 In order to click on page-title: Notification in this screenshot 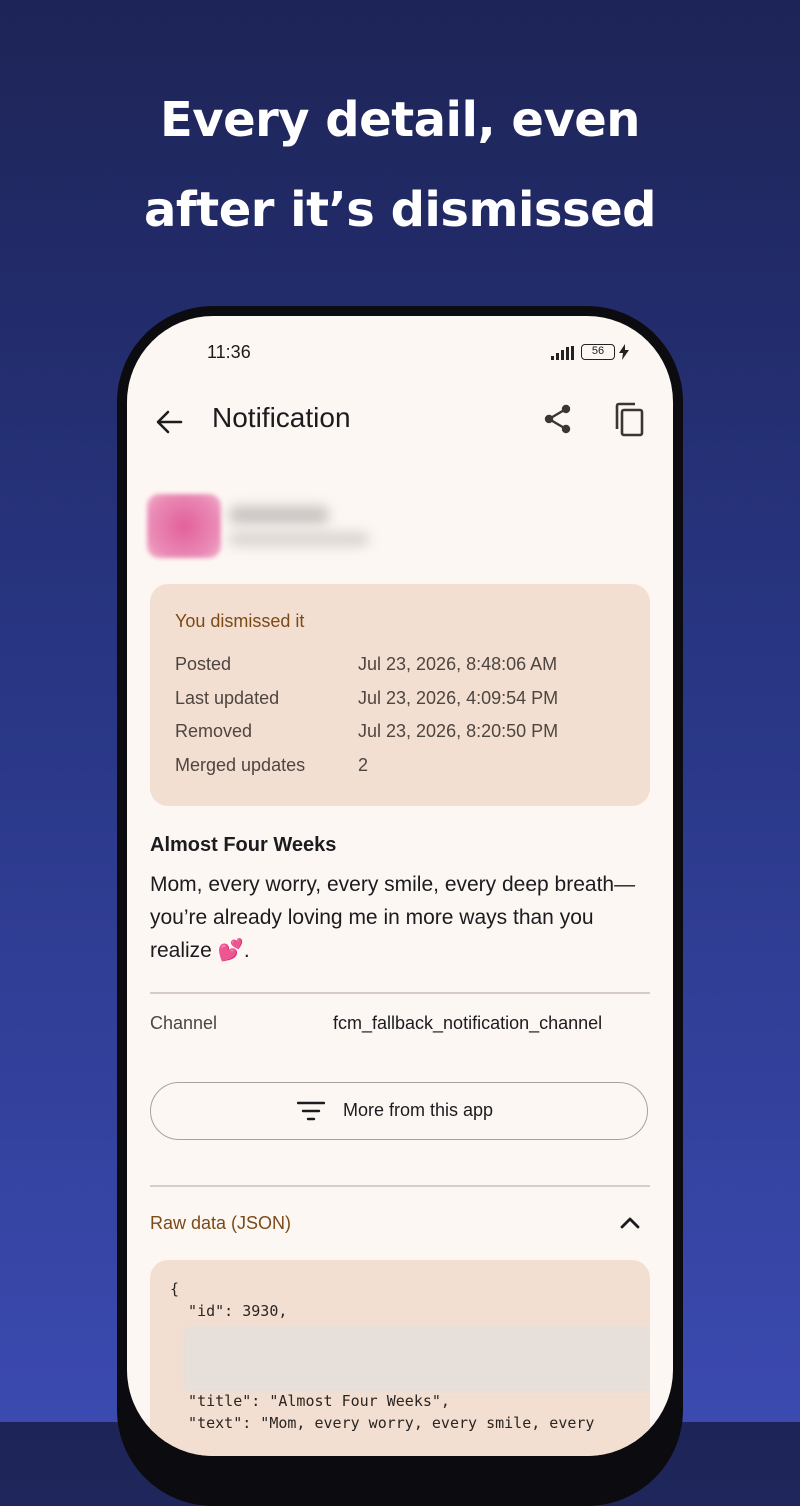, I will do `click(281, 417)`.